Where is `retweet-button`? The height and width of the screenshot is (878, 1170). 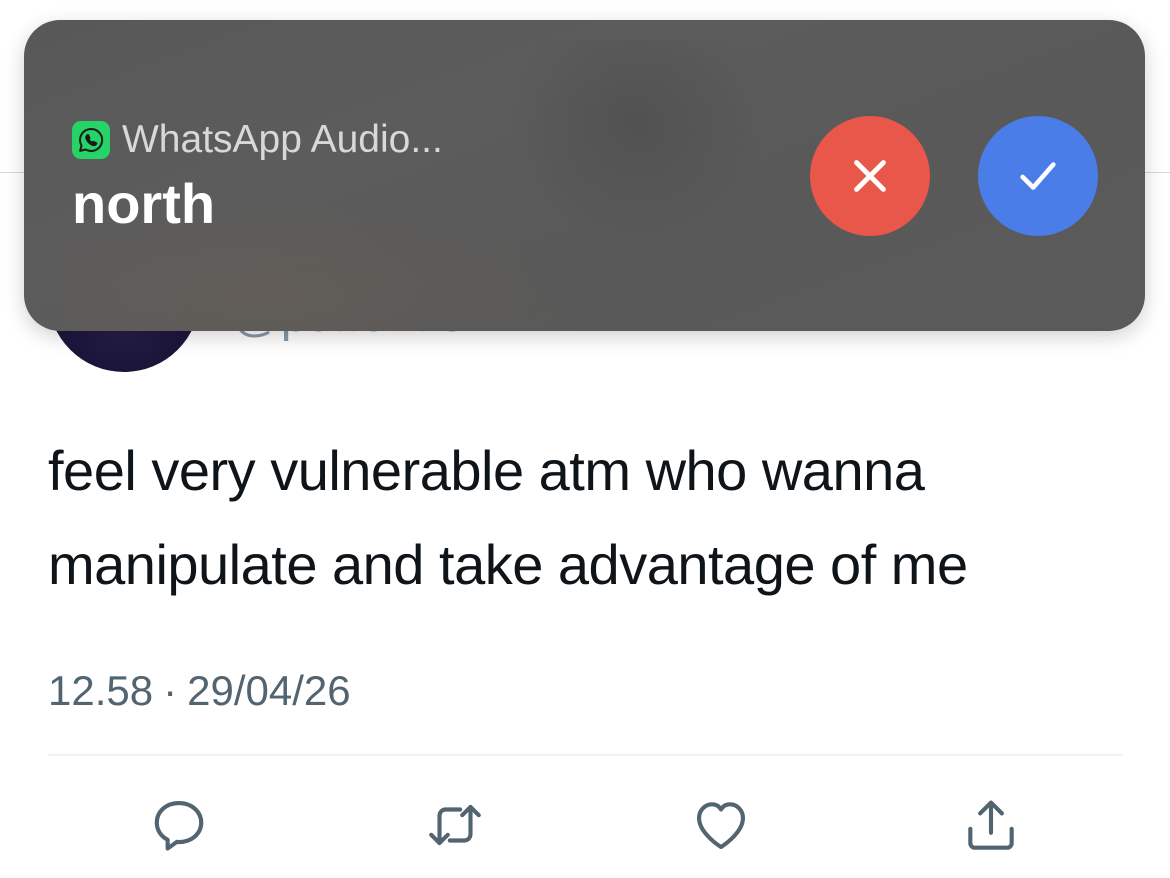
retweet-button is located at coordinates (455, 825).